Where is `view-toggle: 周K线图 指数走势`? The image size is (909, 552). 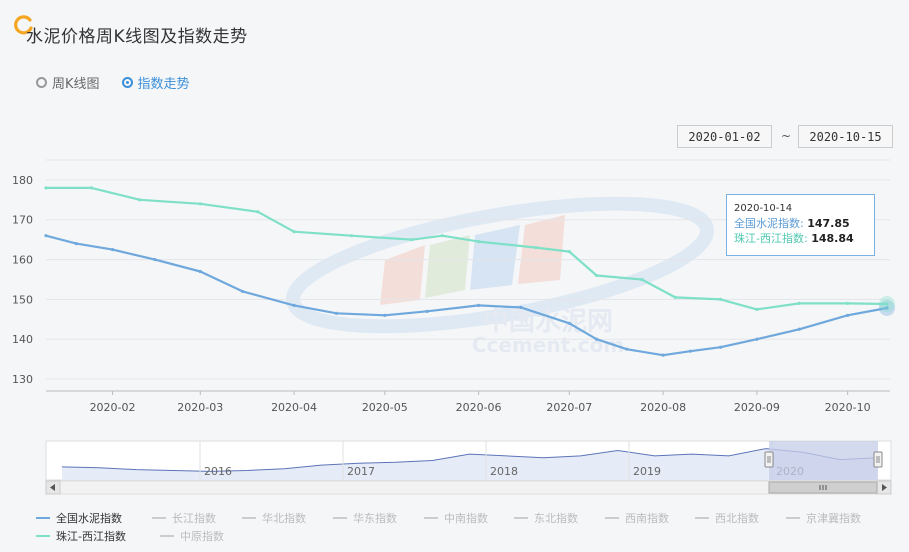
view-toggle: 周K线图 指数走势 is located at coordinates (113, 82).